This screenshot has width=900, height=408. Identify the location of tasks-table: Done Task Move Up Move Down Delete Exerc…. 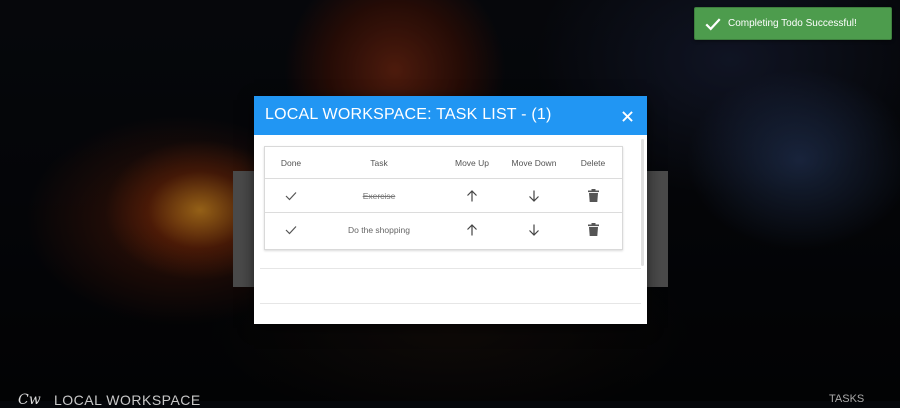
(443, 198).